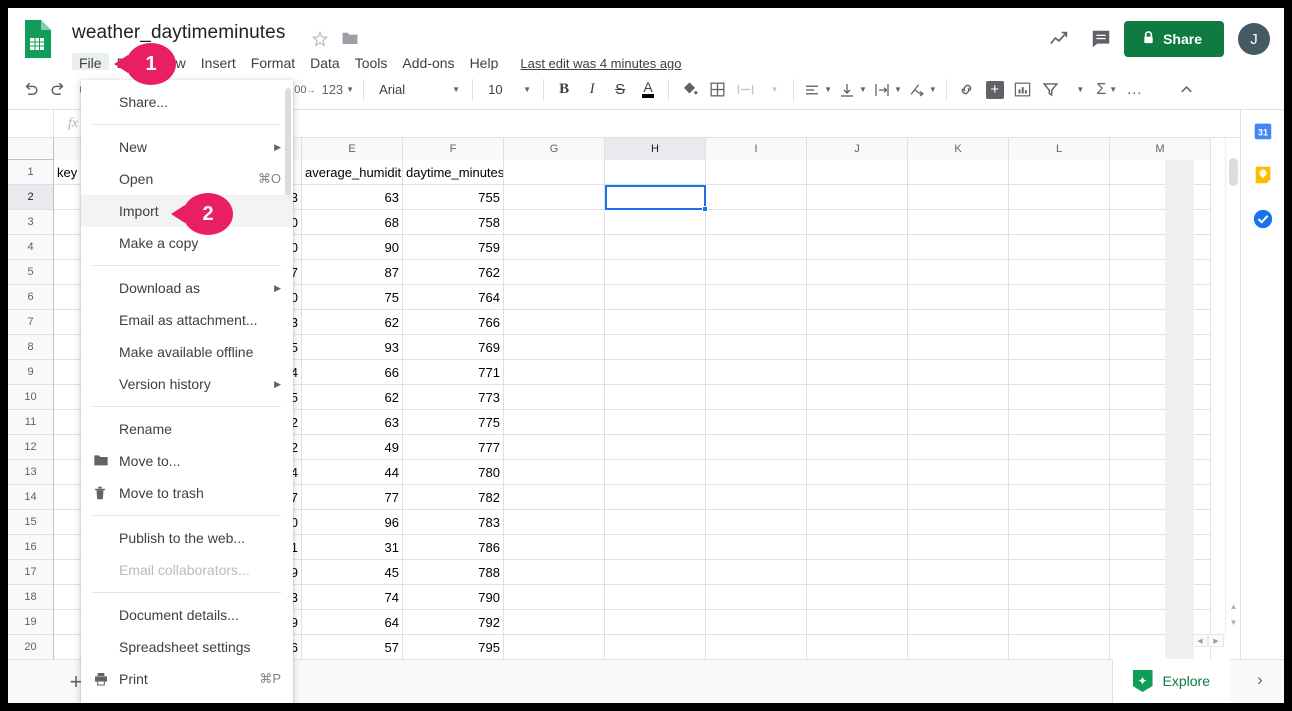 This screenshot has height=711, width=1292. What do you see at coordinates (554, 149) in the screenshot?
I see `column-header-G: G` at bounding box center [554, 149].